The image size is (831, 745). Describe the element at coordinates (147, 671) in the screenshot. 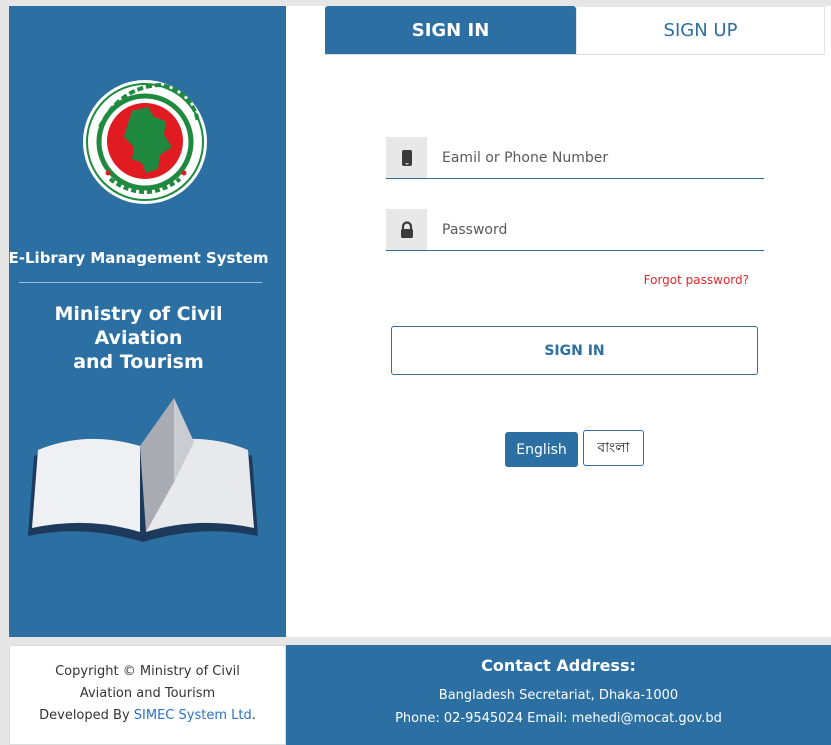

I see `copyright-line-1: Copyright © Ministry of Civil` at that location.